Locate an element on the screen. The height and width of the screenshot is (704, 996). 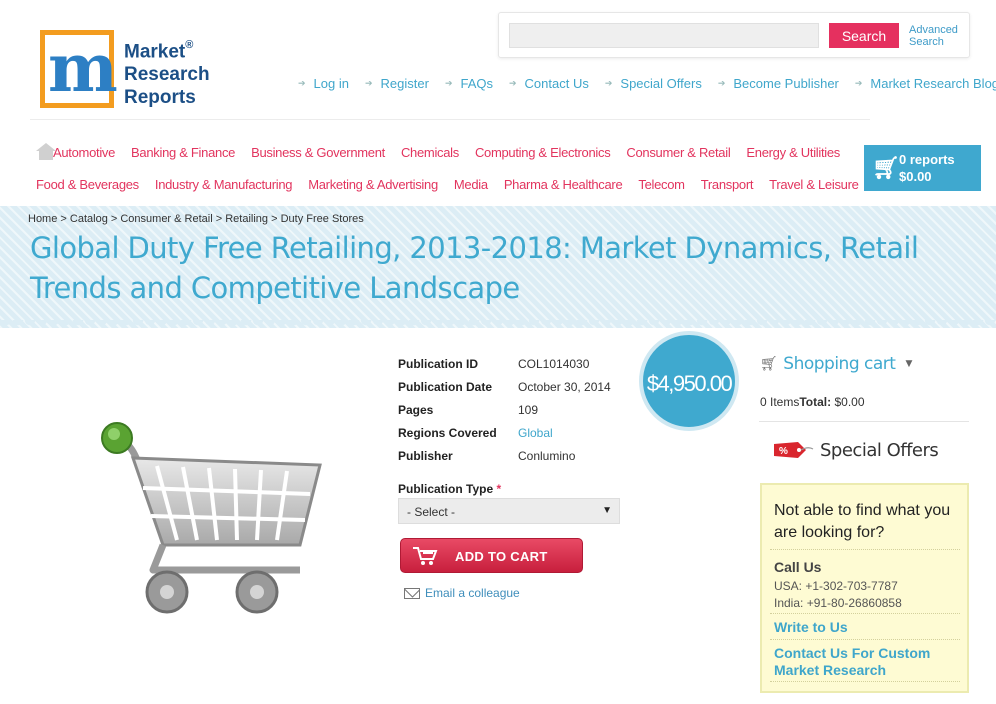
cart-total-label: Total: is located at coordinates (815, 402).